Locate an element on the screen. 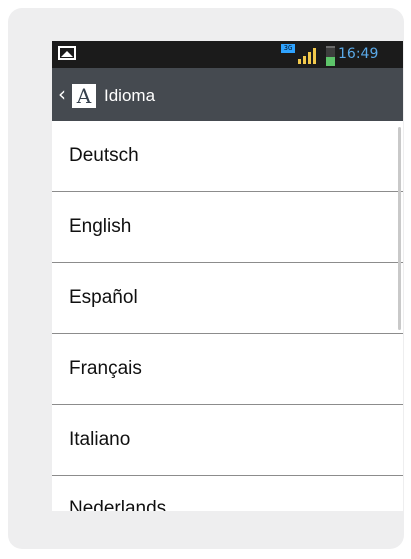  list-scrollbar is located at coordinates (399, 228).